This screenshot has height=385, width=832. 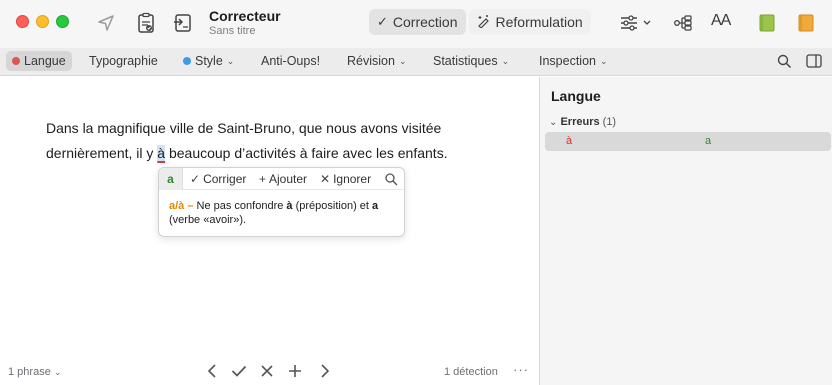 What do you see at coordinates (267, 371) in the screenshot?
I see `ignore-x-icon` at bounding box center [267, 371].